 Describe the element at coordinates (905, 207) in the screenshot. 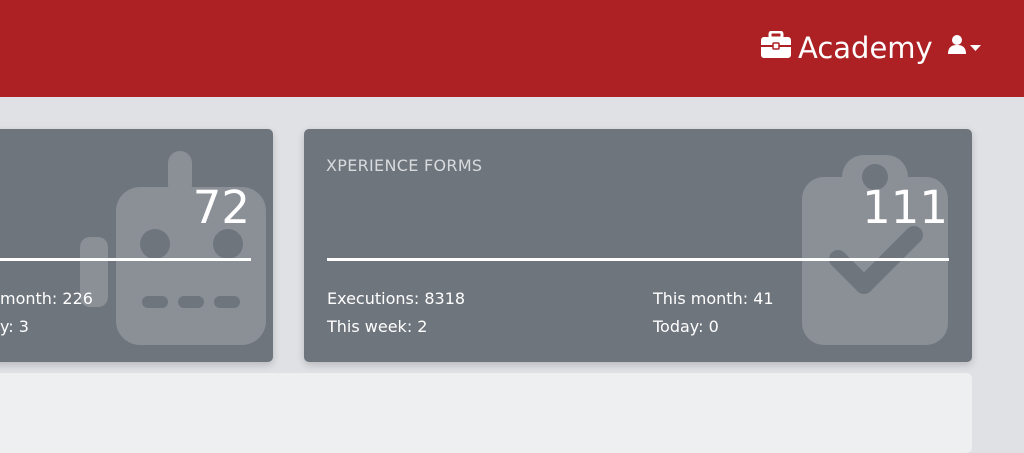

I see `card-count: 111` at that location.